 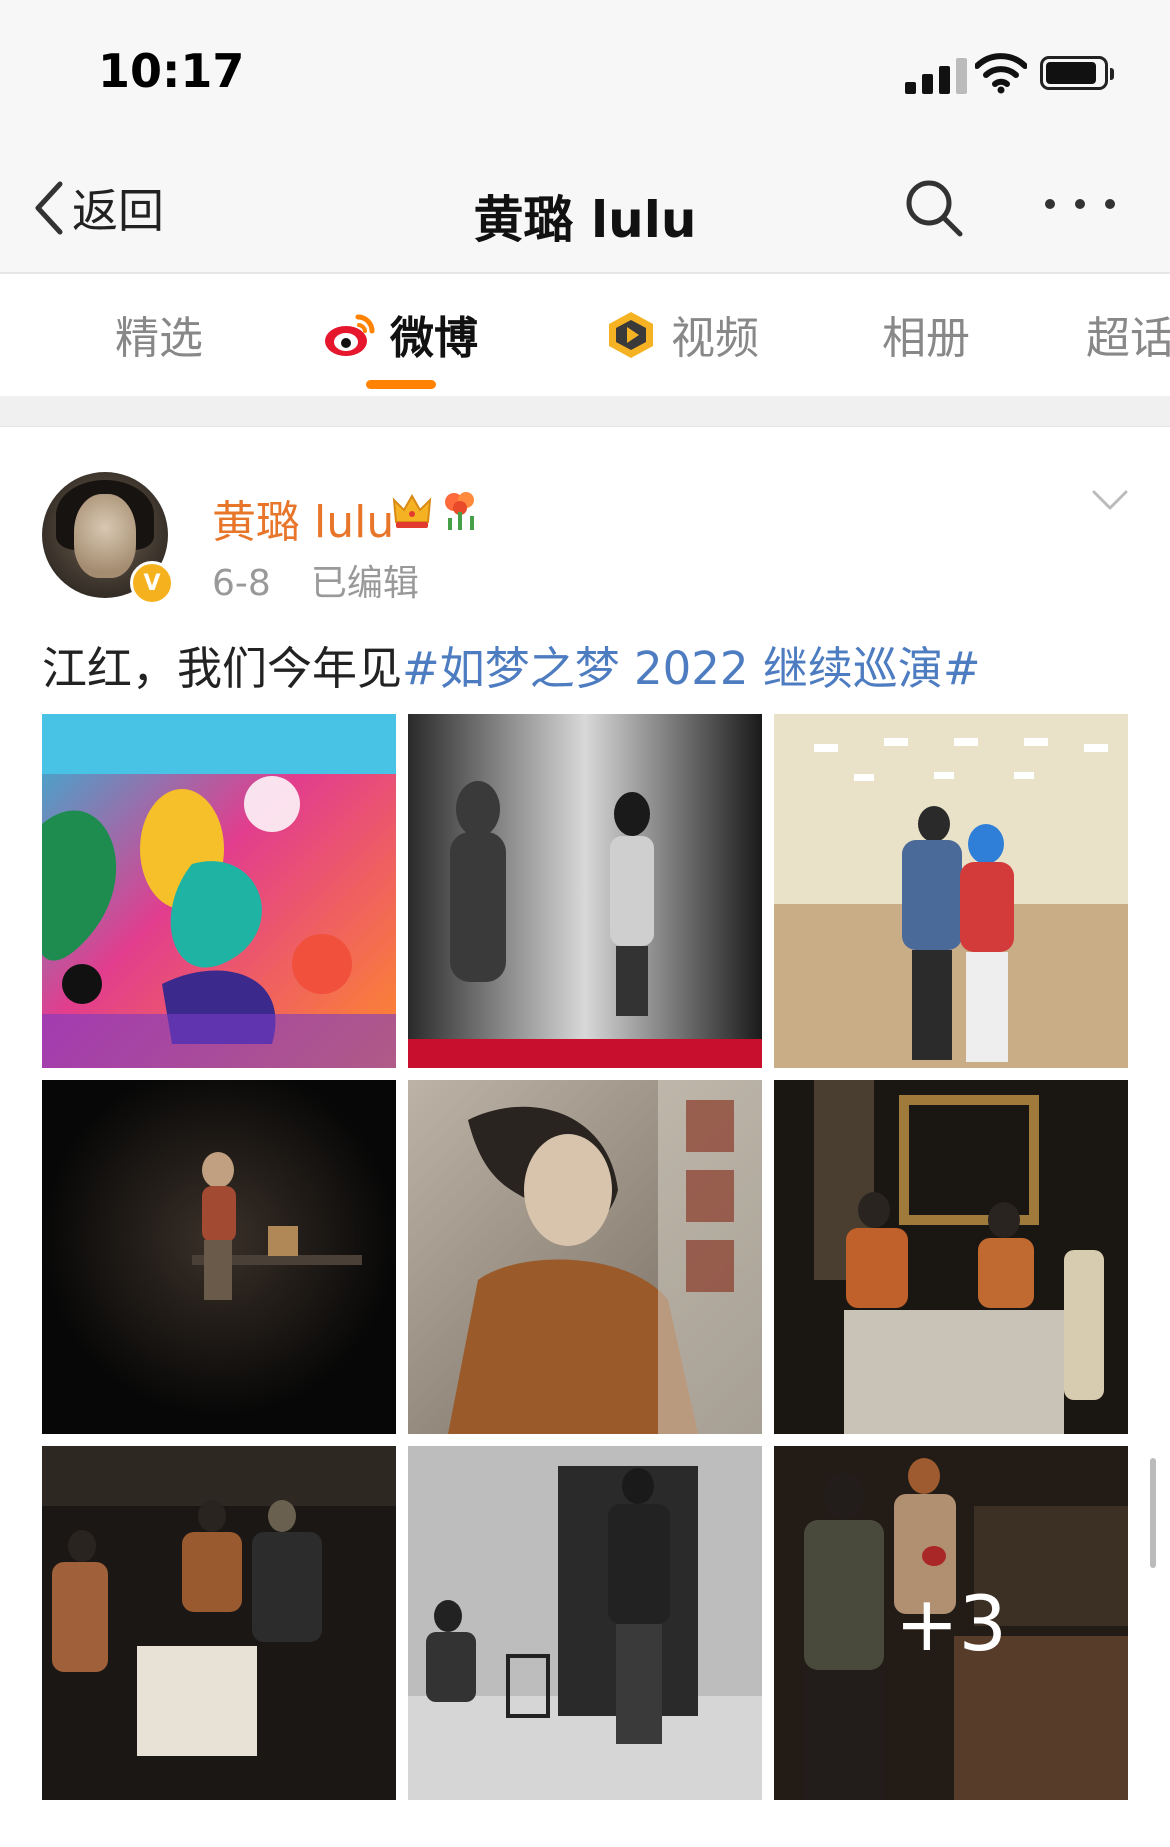 What do you see at coordinates (945, 76) in the screenshot?
I see `signal-icon` at bounding box center [945, 76].